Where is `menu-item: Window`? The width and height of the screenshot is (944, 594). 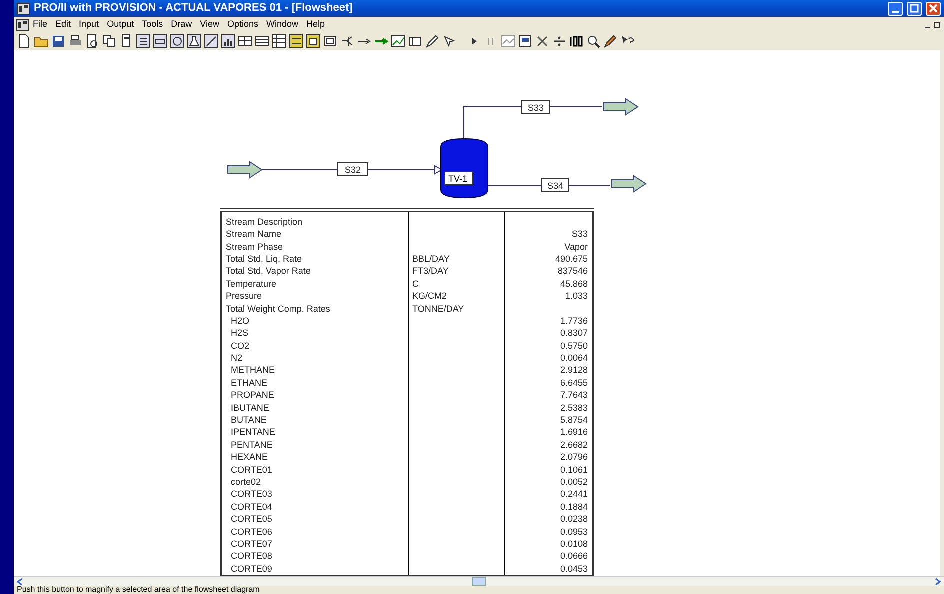 menu-item: Window is located at coordinates (282, 25).